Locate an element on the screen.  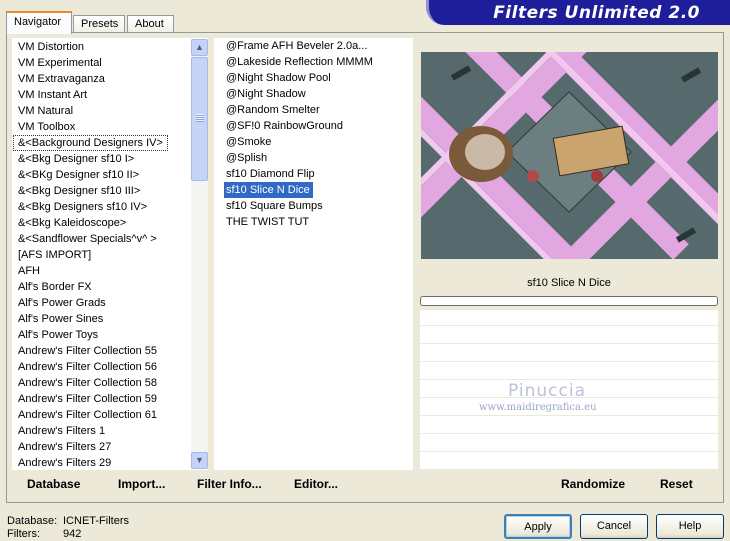
category-row: VM Natural is located at coordinates (102, 111).